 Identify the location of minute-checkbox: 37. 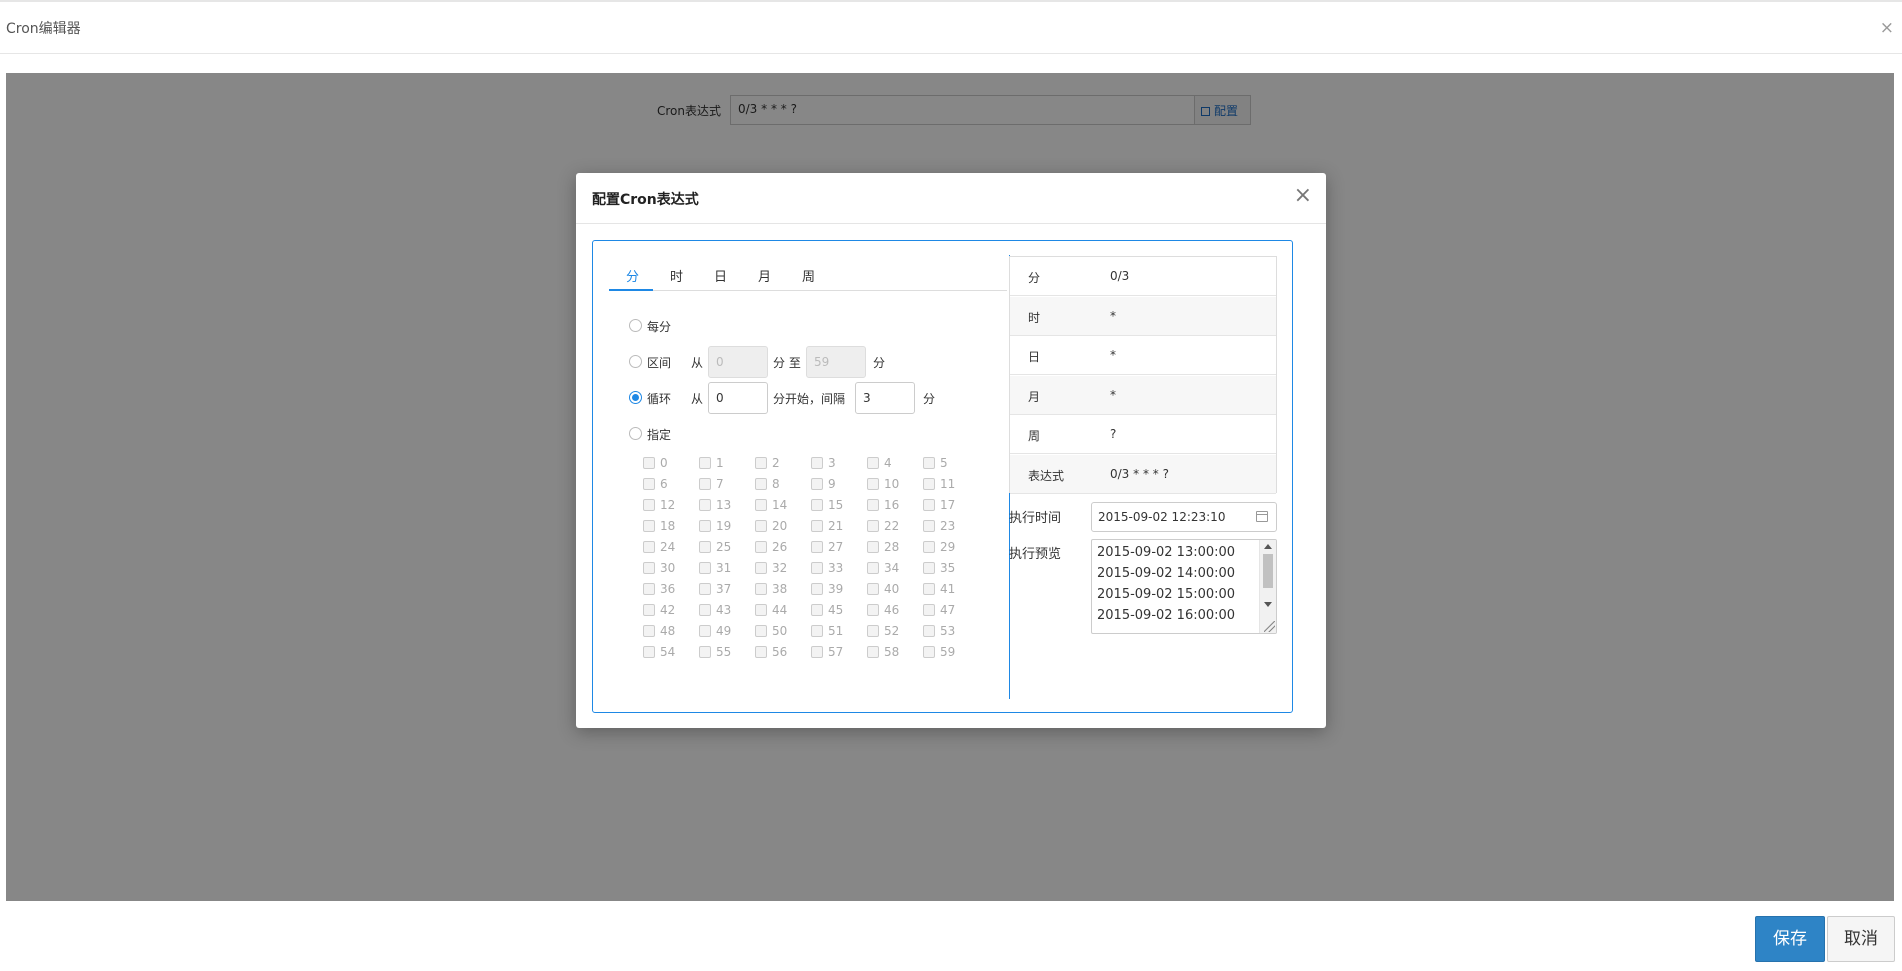
(729, 590).